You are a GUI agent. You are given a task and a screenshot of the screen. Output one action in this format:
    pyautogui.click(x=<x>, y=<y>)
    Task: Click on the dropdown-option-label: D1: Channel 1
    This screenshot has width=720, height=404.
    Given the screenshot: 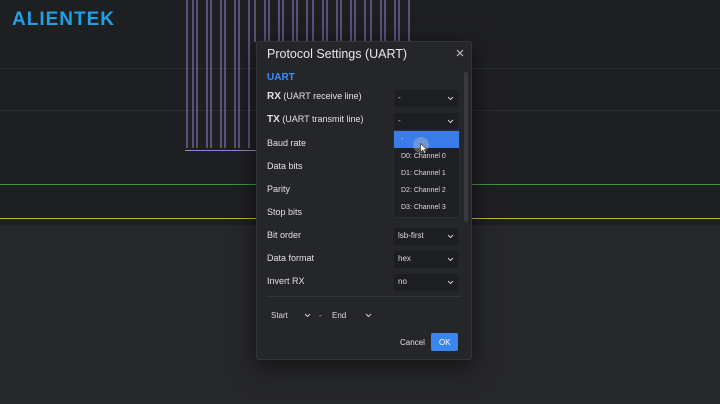 What is the action you would take?
    pyautogui.click(x=423, y=173)
    